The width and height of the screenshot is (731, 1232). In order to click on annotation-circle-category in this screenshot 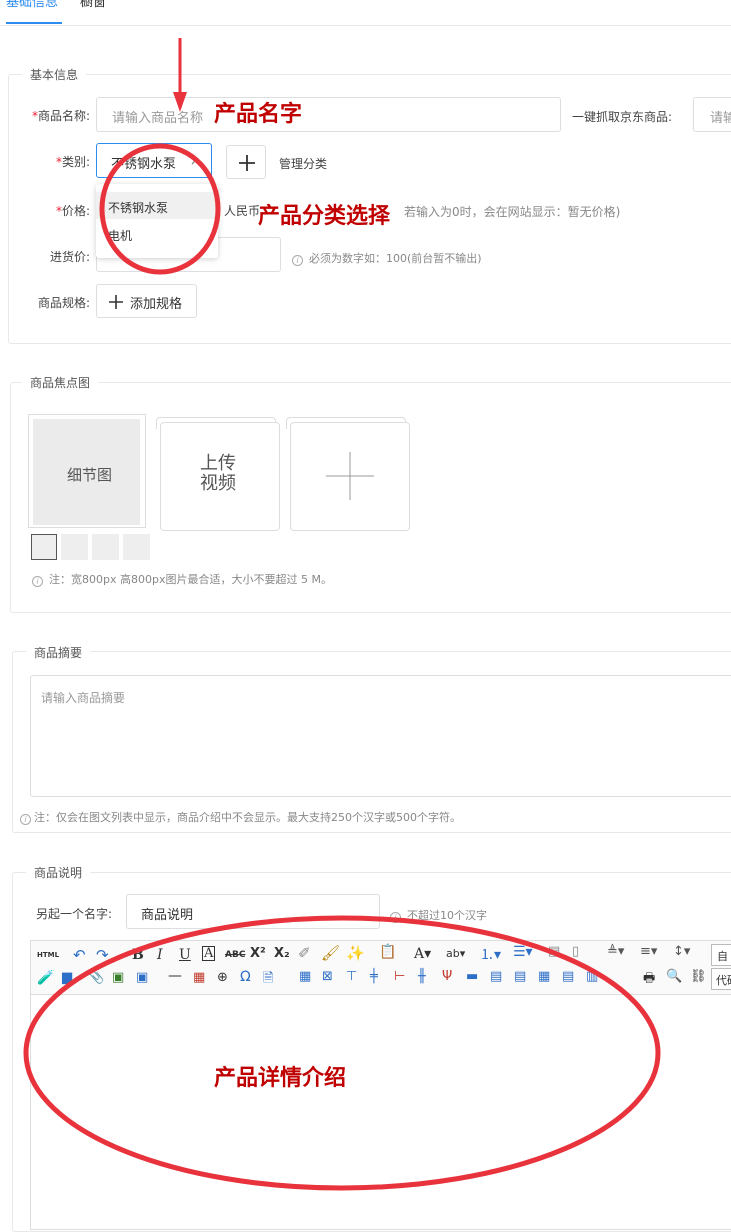, I will do `click(160, 209)`.